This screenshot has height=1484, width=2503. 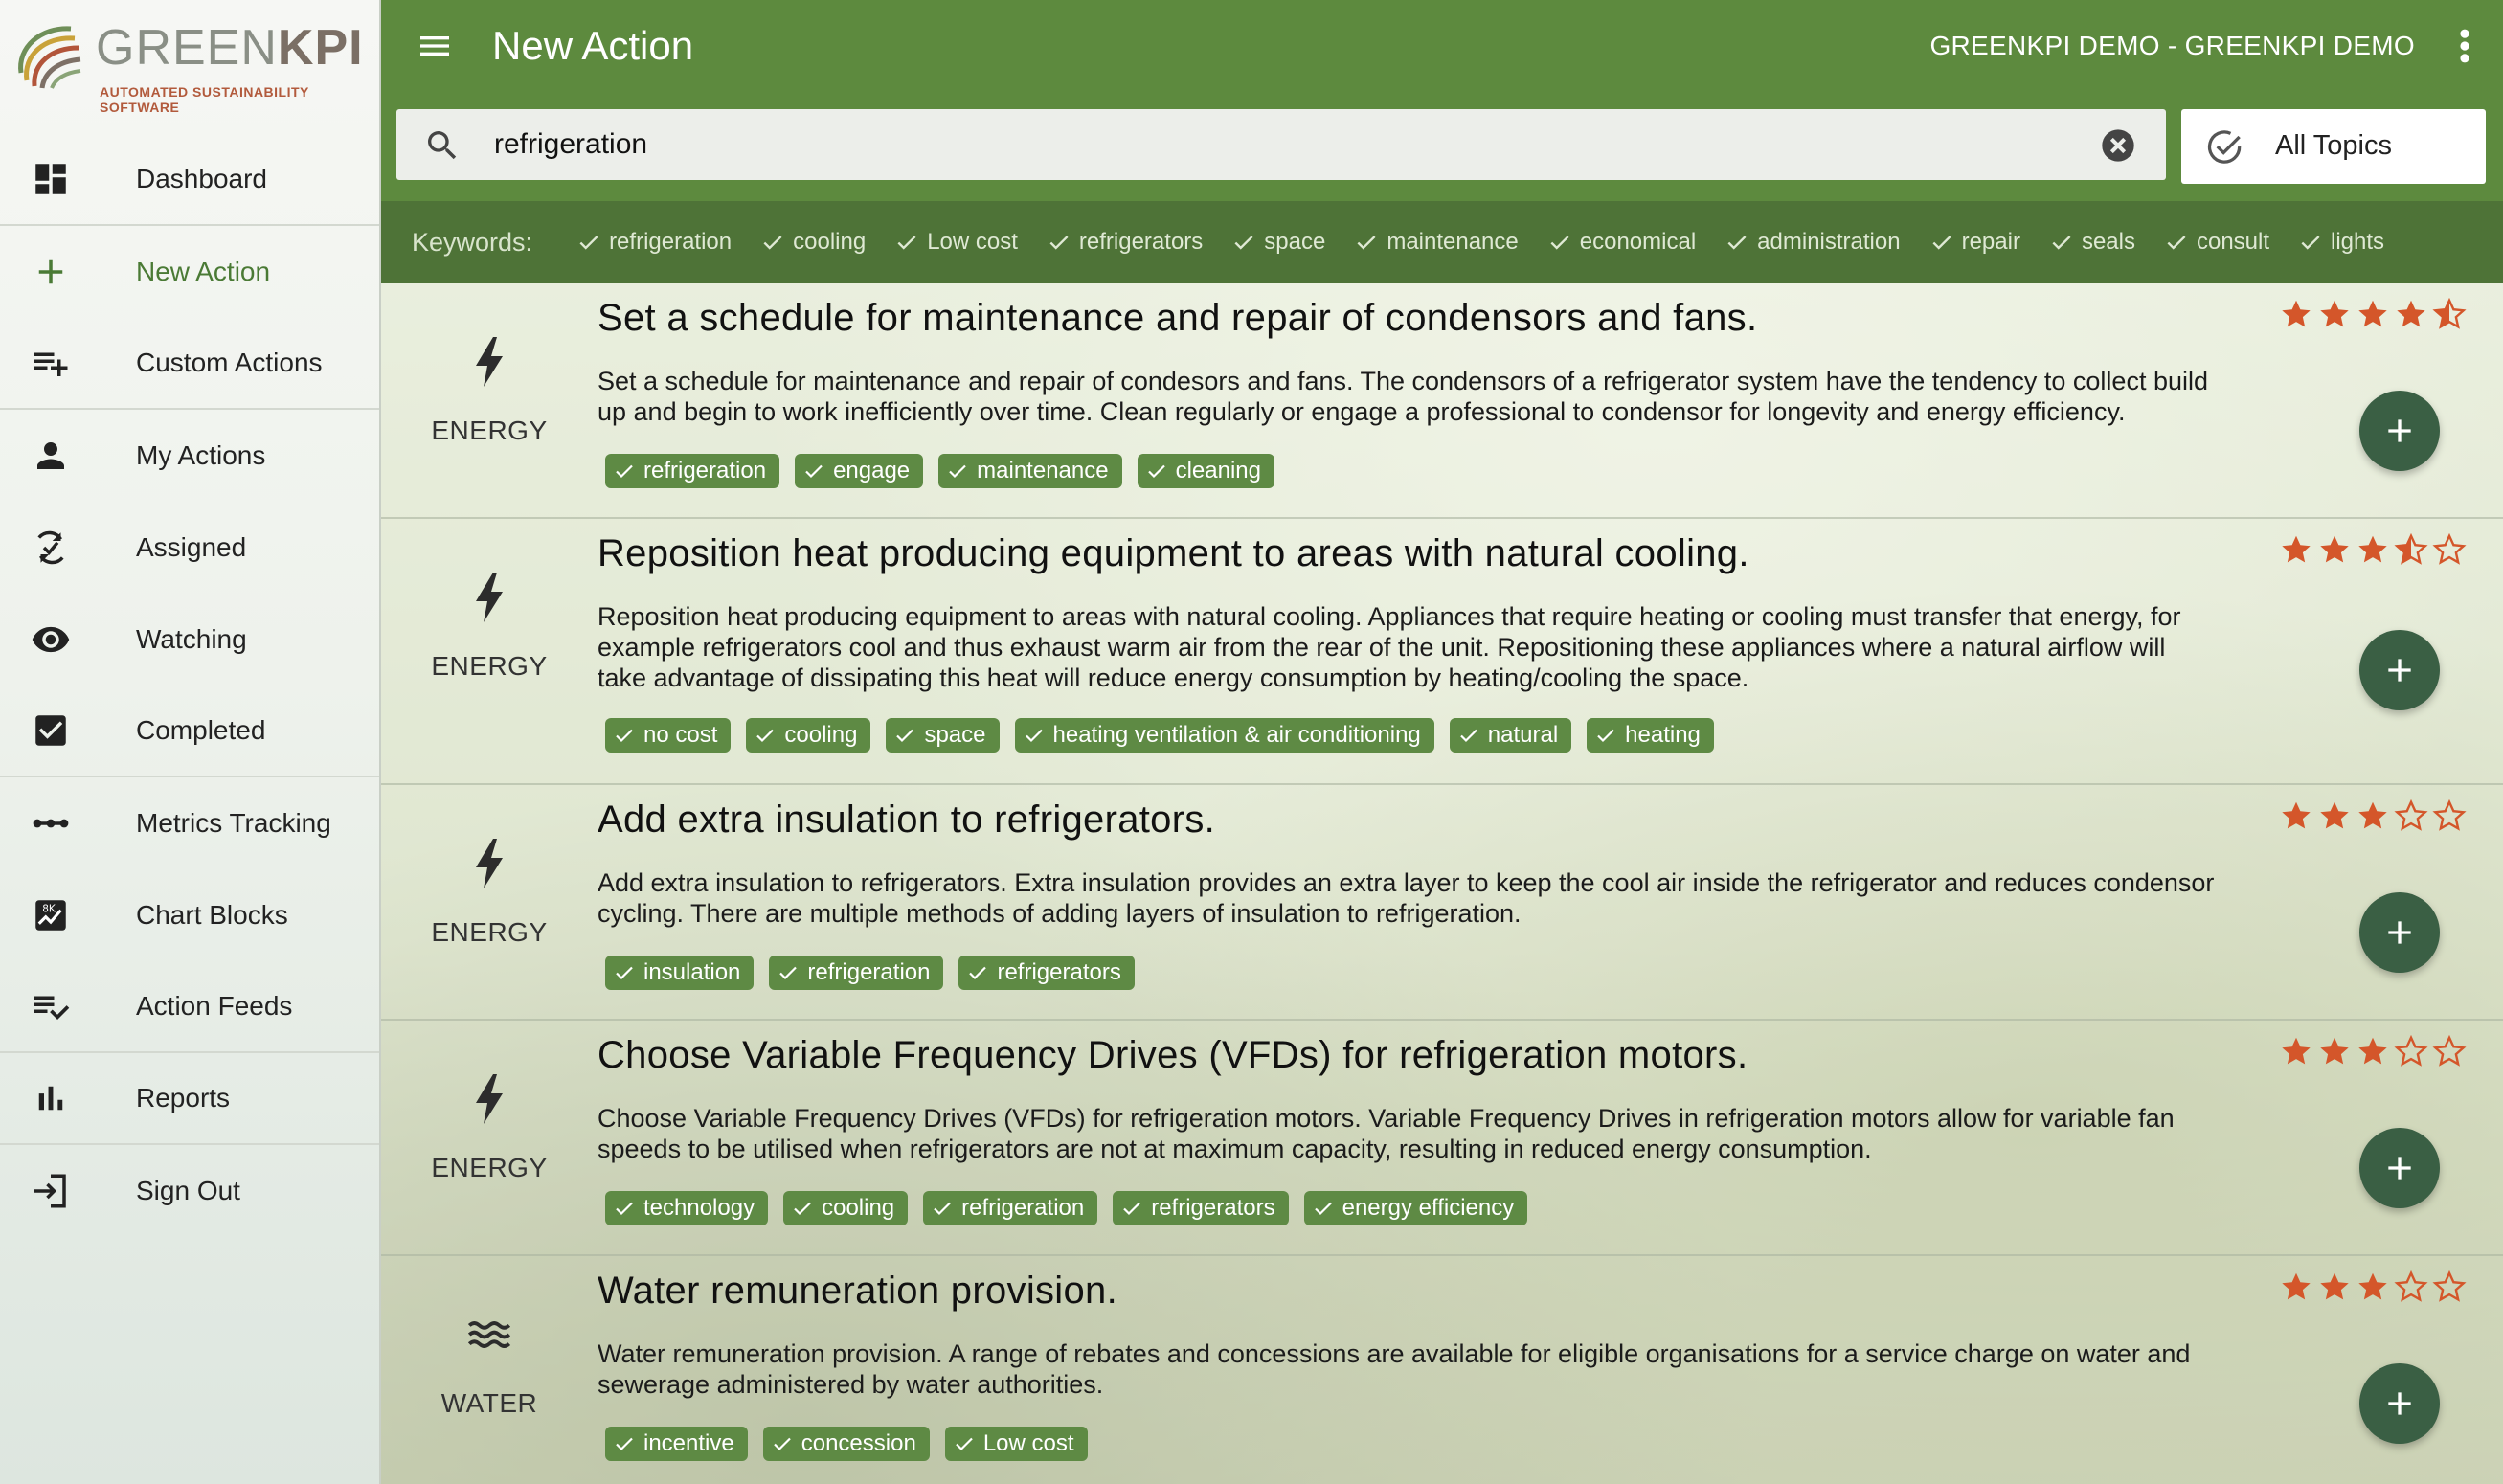 I want to click on search-box, so click(x=1281, y=144).